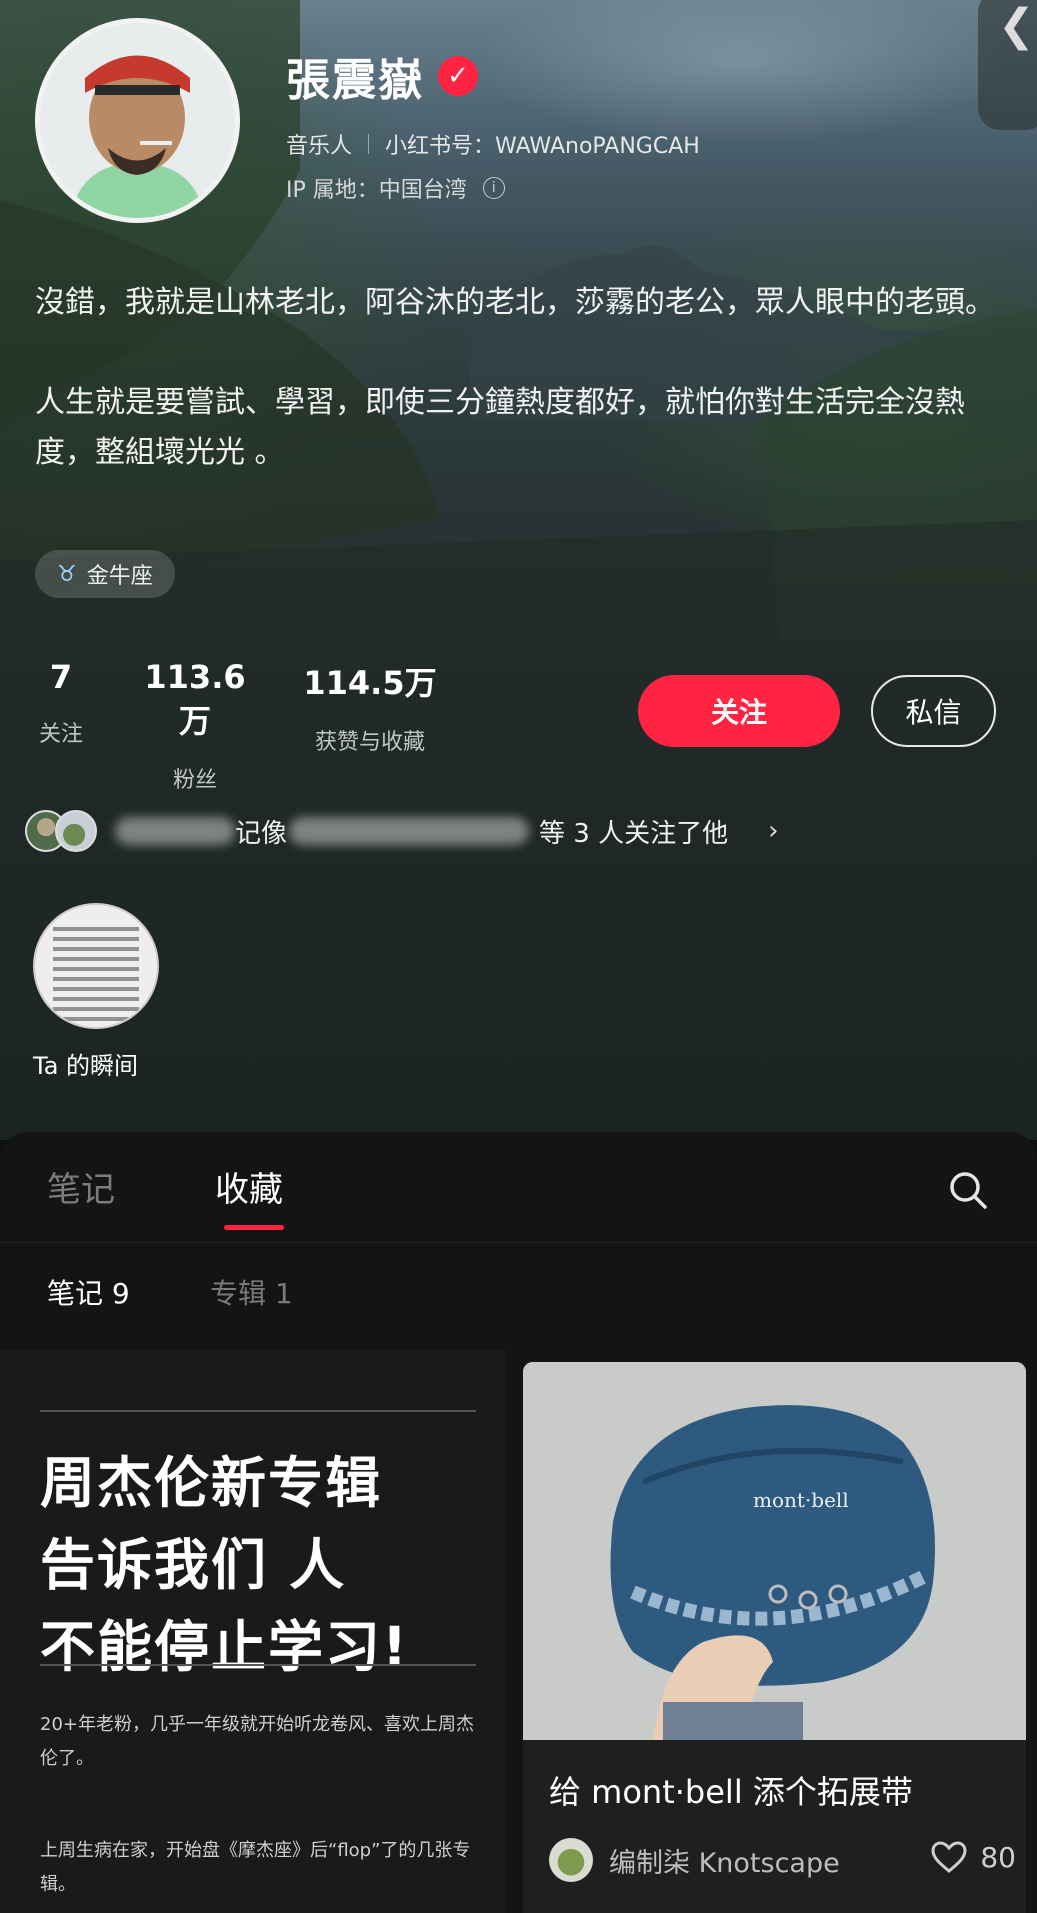  Describe the element at coordinates (249, 1186) in the screenshot. I see `tab-favorites: 收藏` at that location.